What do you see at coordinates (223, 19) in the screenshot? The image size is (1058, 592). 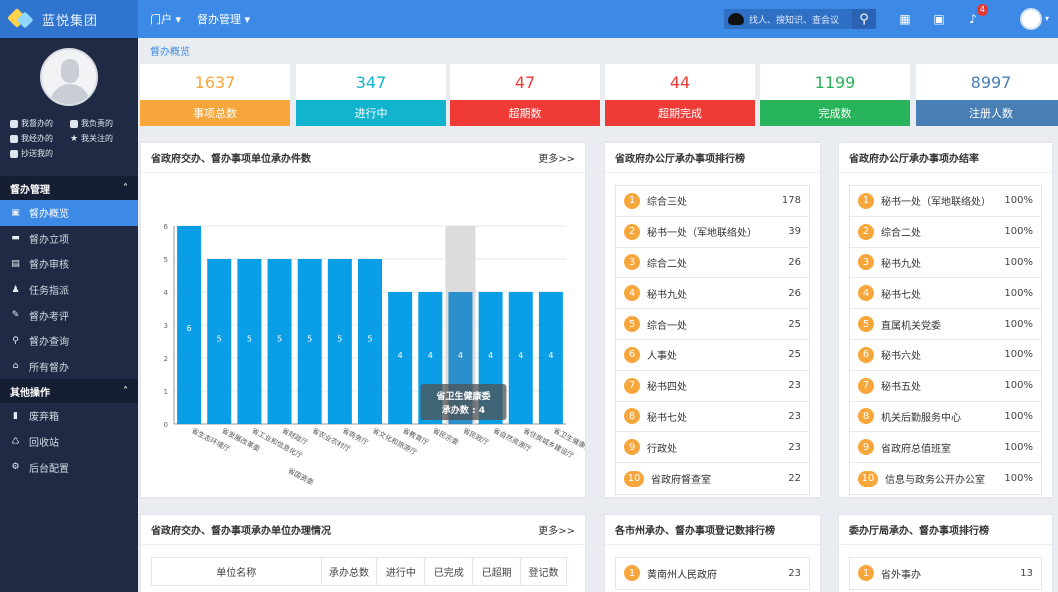 I see `nav-supervision: 督办管理 ▾` at bounding box center [223, 19].